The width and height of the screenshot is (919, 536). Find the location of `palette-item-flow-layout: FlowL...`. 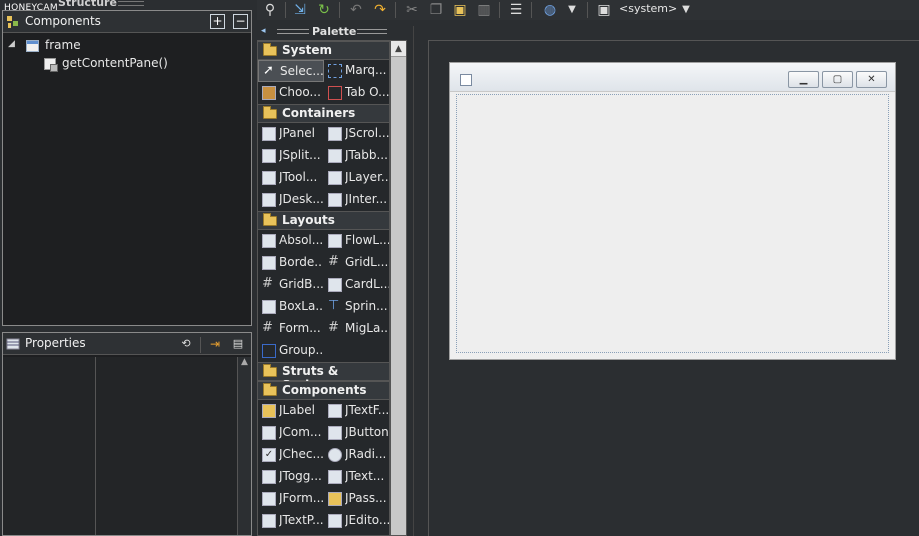

palette-item-flow-layout: FlowL... is located at coordinates (356, 241).